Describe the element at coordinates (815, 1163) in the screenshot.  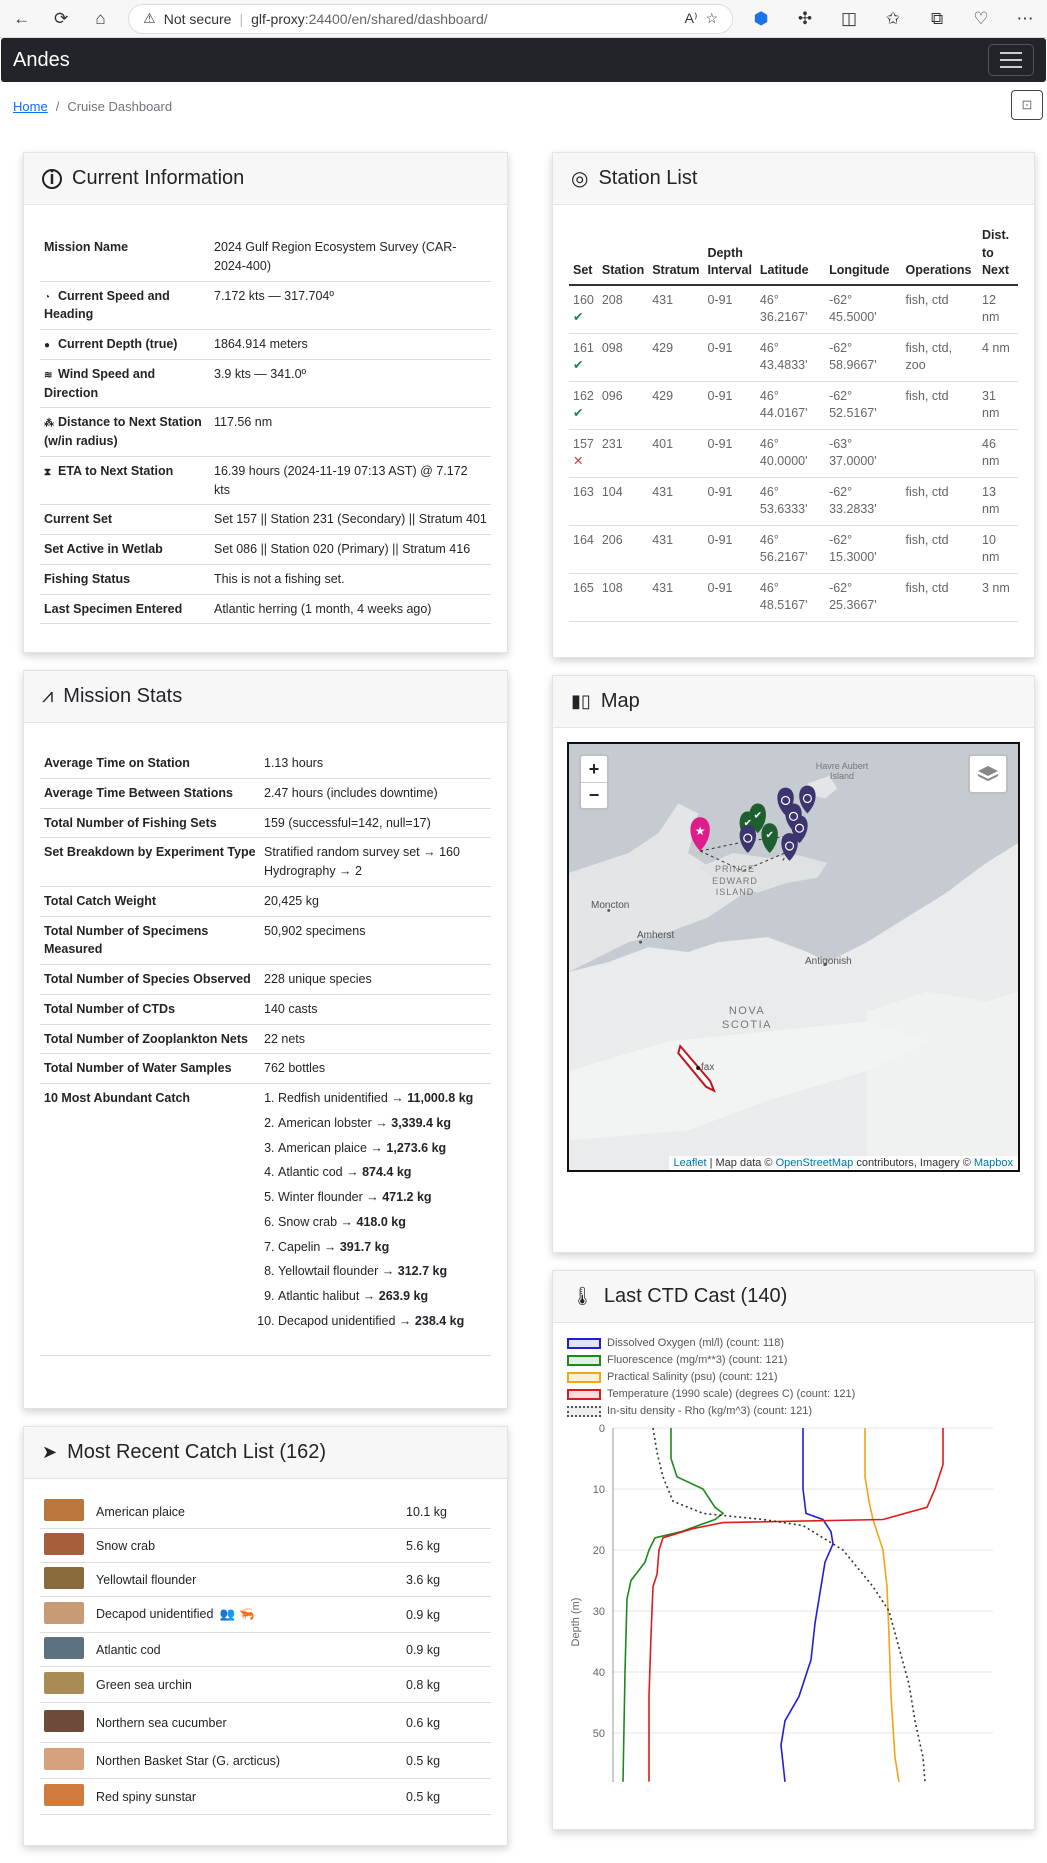
I see `osm-link: OpenStreetMap` at that location.